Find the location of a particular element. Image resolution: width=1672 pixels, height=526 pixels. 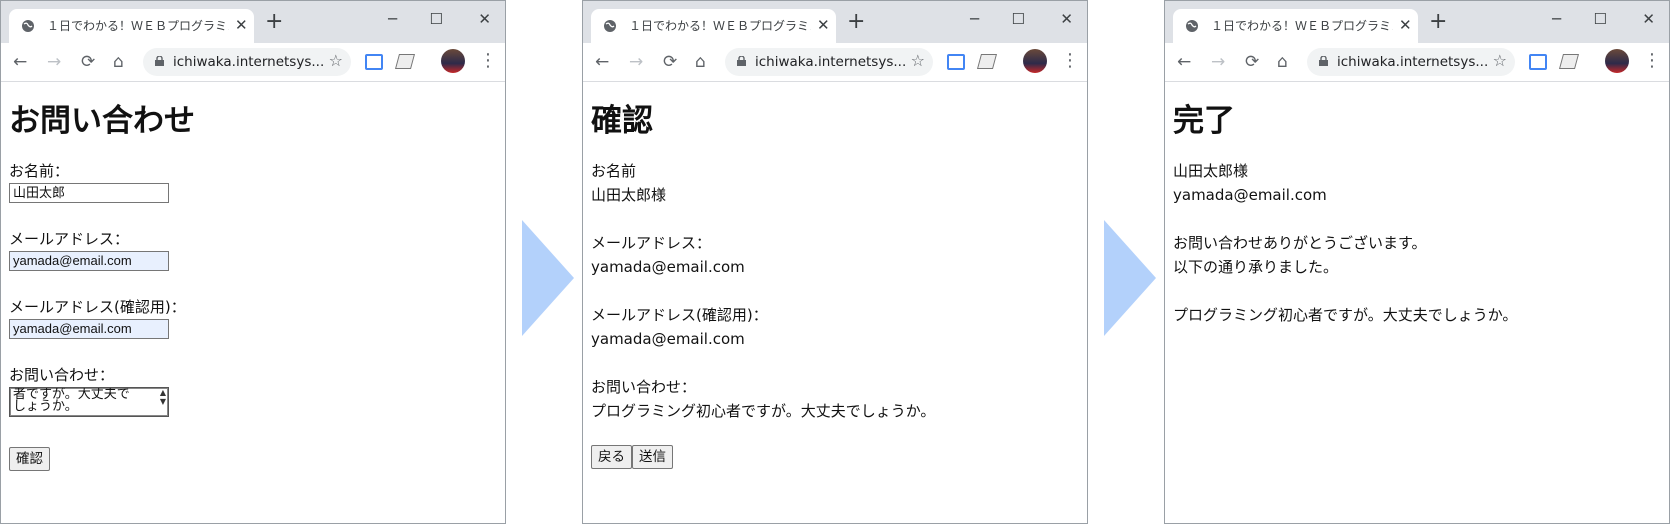

email-confirm-input: yamada@email.com is located at coordinates (89, 329).